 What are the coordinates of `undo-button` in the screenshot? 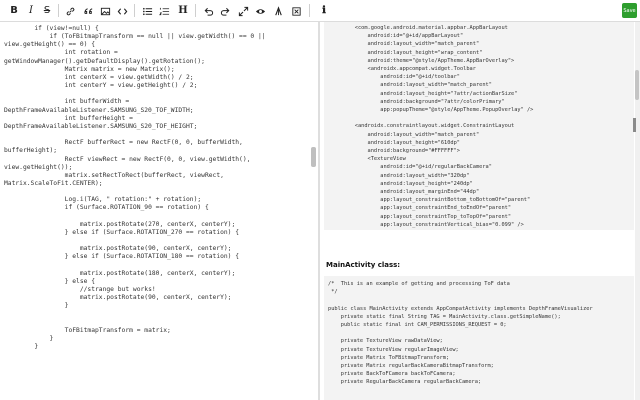 It's located at (208, 11).